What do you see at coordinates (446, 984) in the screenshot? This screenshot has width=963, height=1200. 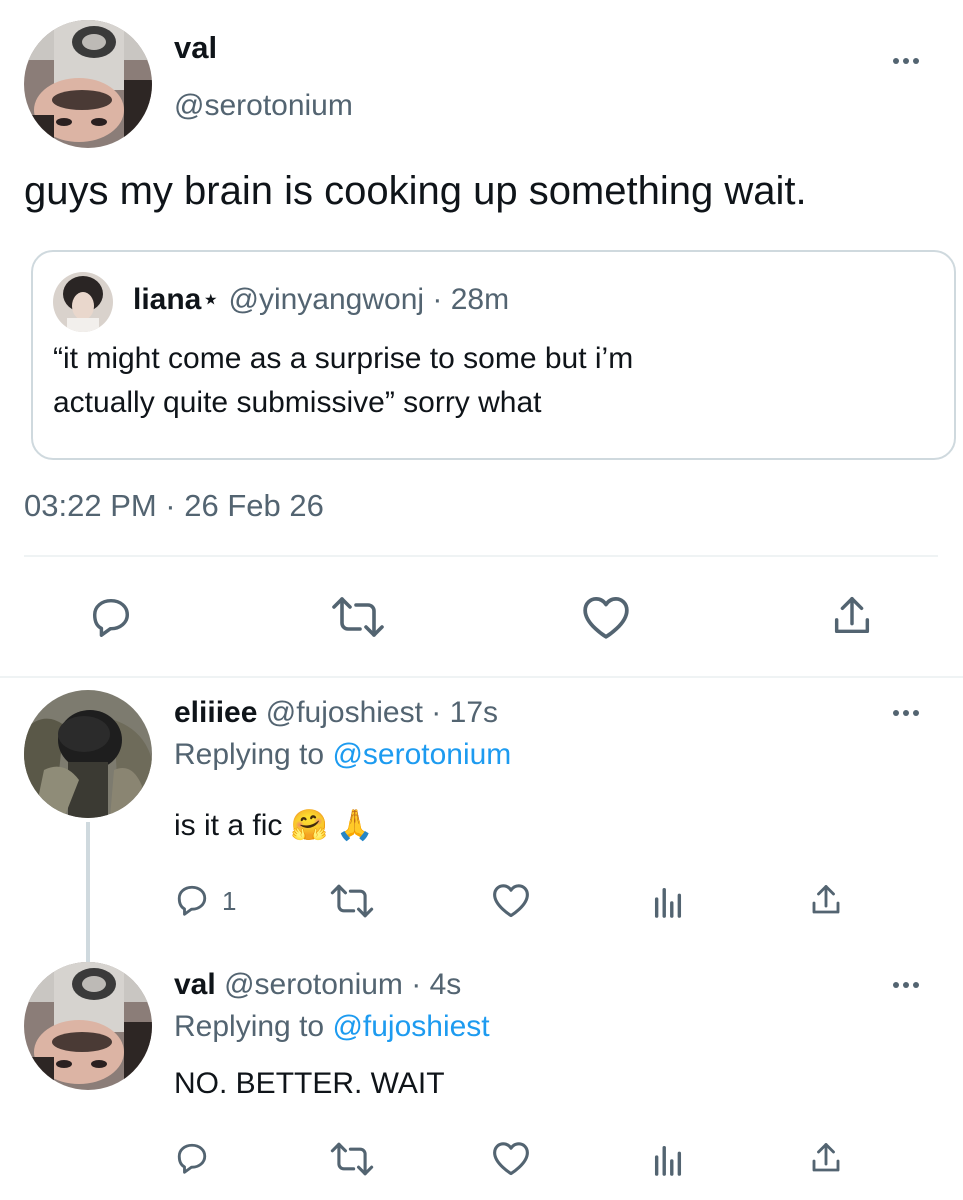 I see `reply-time: 4s` at bounding box center [446, 984].